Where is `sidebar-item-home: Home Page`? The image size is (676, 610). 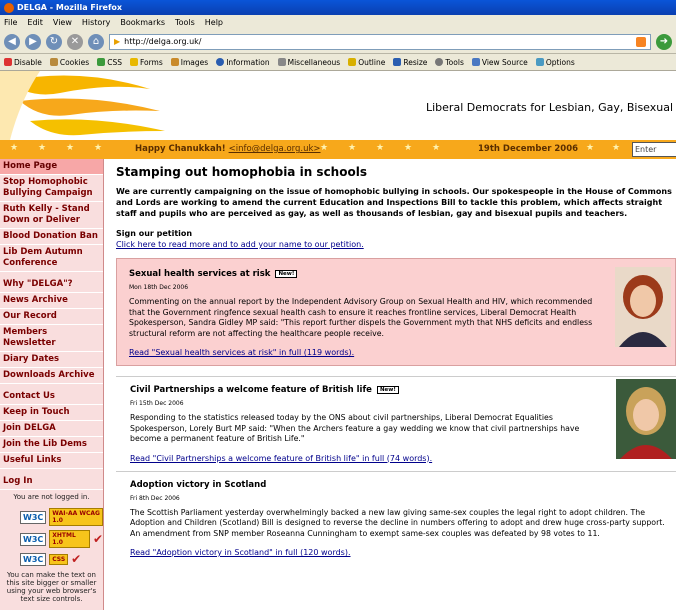
sidebar-item-home: Home Page is located at coordinates (51, 167).